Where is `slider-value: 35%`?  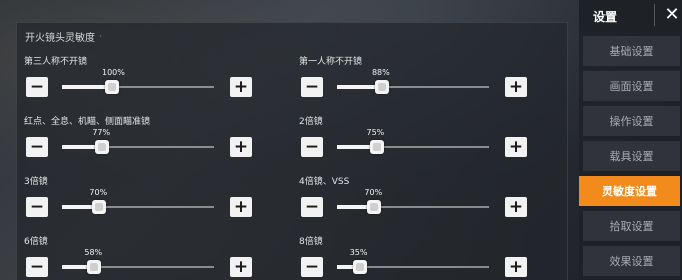
slider-value: 35% is located at coordinates (358, 252).